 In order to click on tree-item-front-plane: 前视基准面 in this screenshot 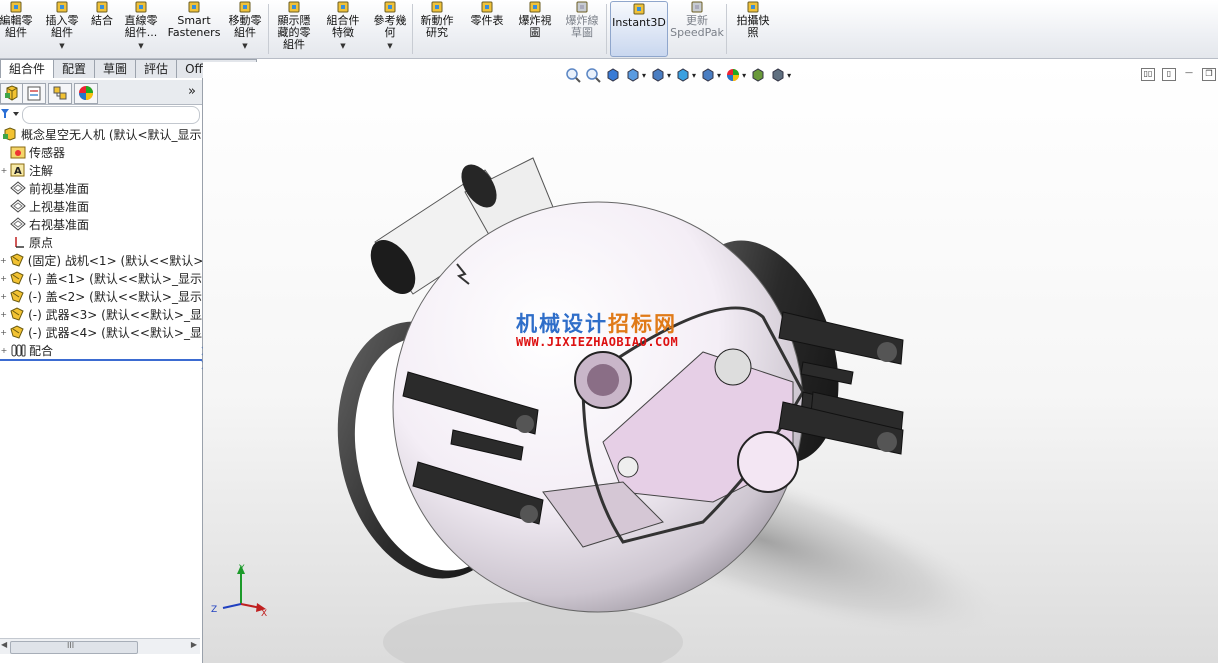, I will do `click(101, 188)`.